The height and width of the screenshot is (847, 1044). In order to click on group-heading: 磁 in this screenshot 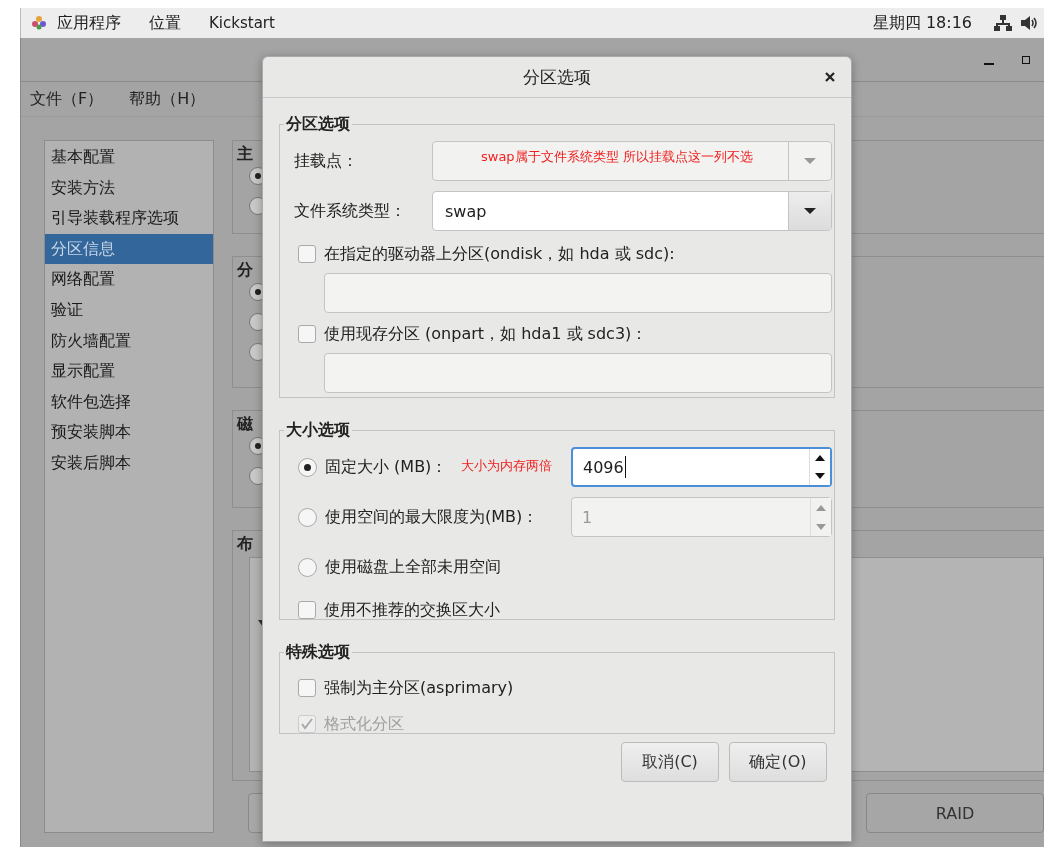, I will do `click(245, 424)`.